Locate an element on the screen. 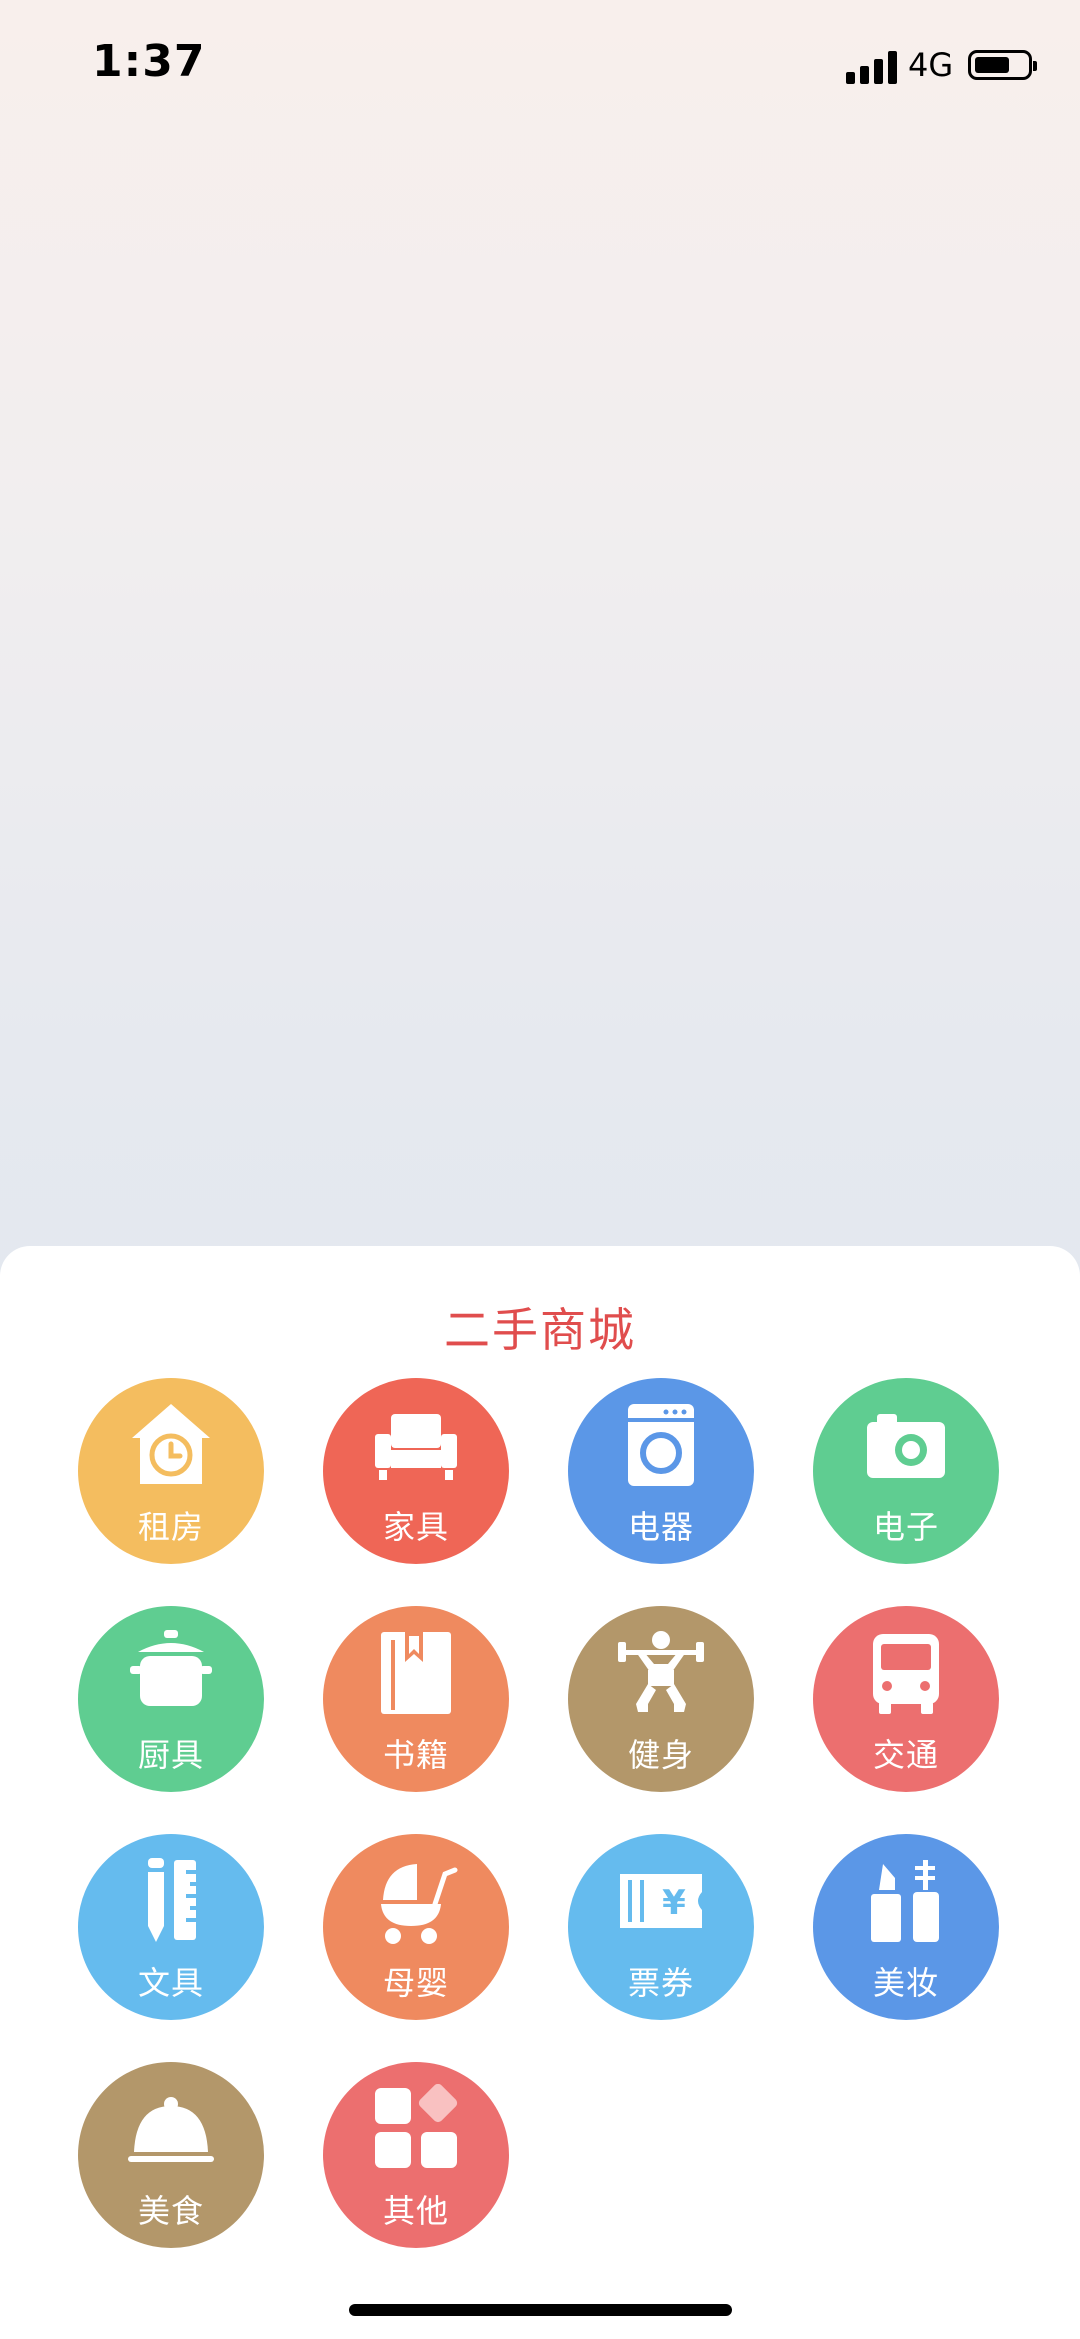  category-label: 书籍 is located at coordinates (415, 1755).